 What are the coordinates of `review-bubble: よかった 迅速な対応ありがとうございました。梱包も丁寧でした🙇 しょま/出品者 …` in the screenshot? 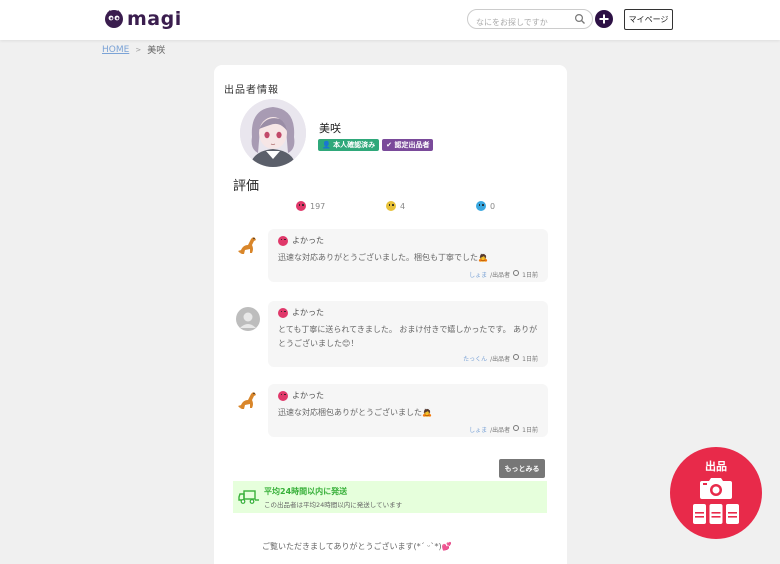 It's located at (408, 255).